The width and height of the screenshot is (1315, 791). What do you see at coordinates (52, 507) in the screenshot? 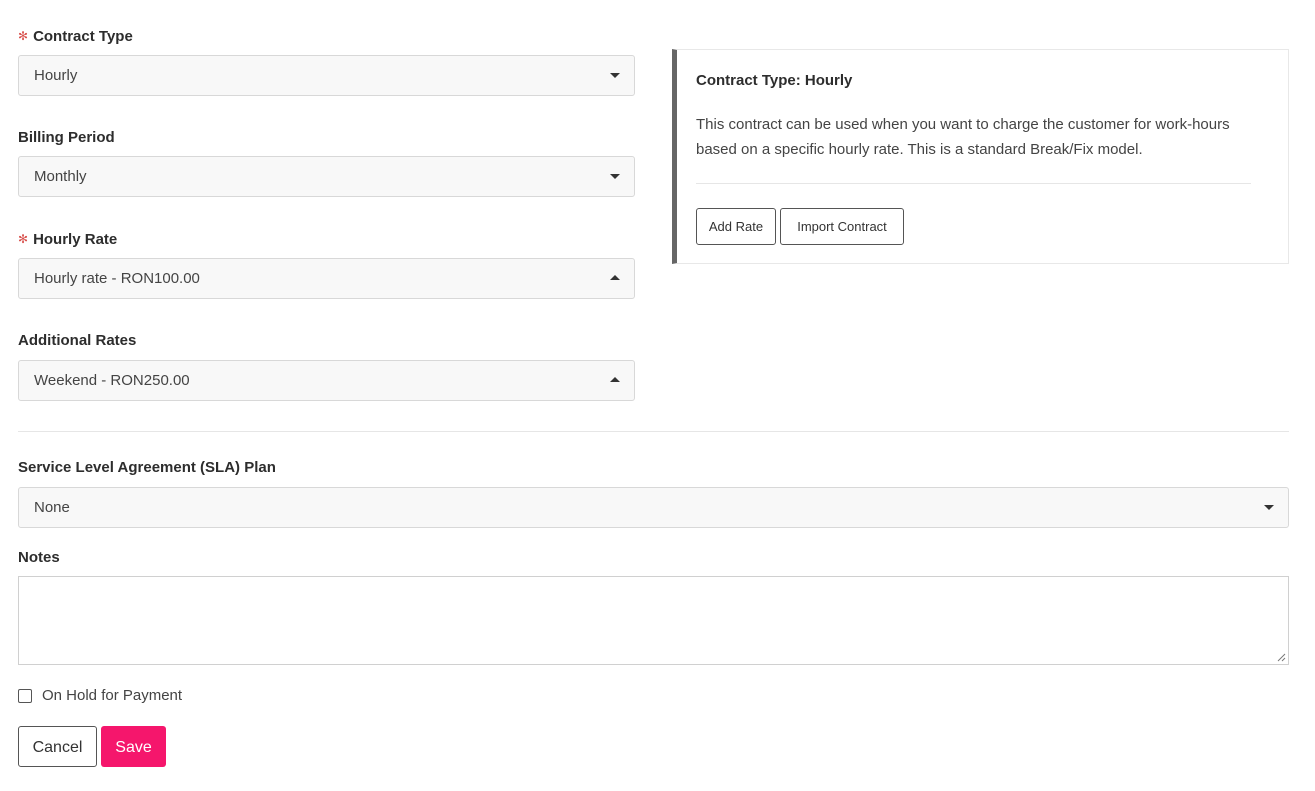
I see `sla-plan-value: None` at bounding box center [52, 507].